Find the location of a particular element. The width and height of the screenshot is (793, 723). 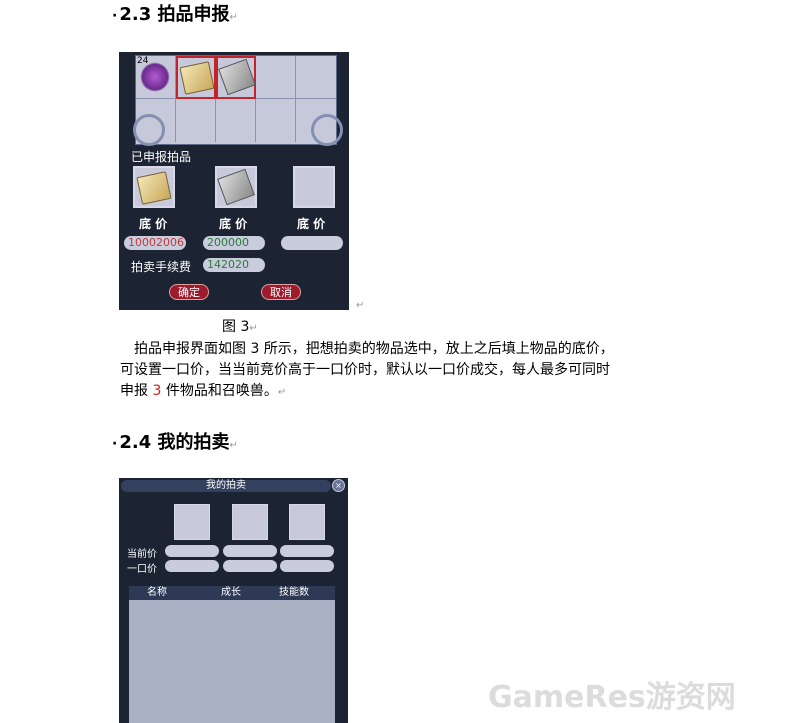

paragraph-text: 件物品和召唤兽。 is located at coordinates (219, 391).